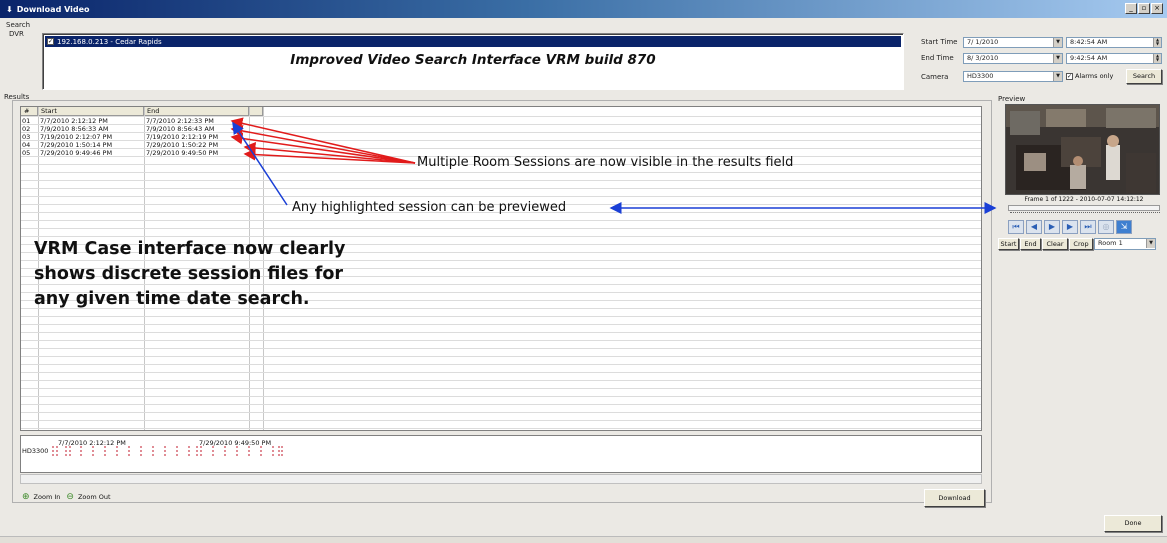 This screenshot has width=1167, height=543. Describe the element at coordinates (70, 497) in the screenshot. I see `zoom-out-icon: ⊖` at that location.